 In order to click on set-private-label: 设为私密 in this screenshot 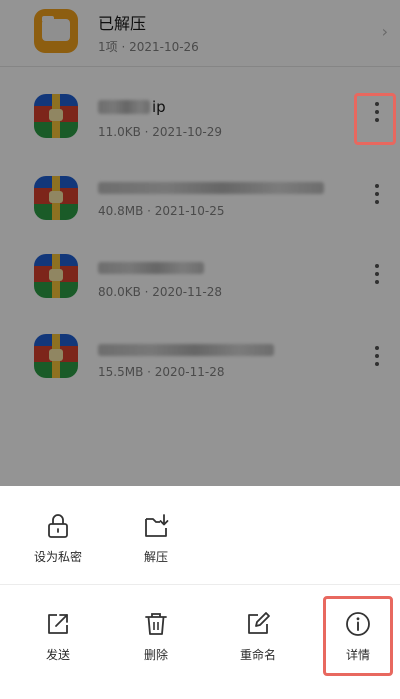, I will do `click(57, 557)`.